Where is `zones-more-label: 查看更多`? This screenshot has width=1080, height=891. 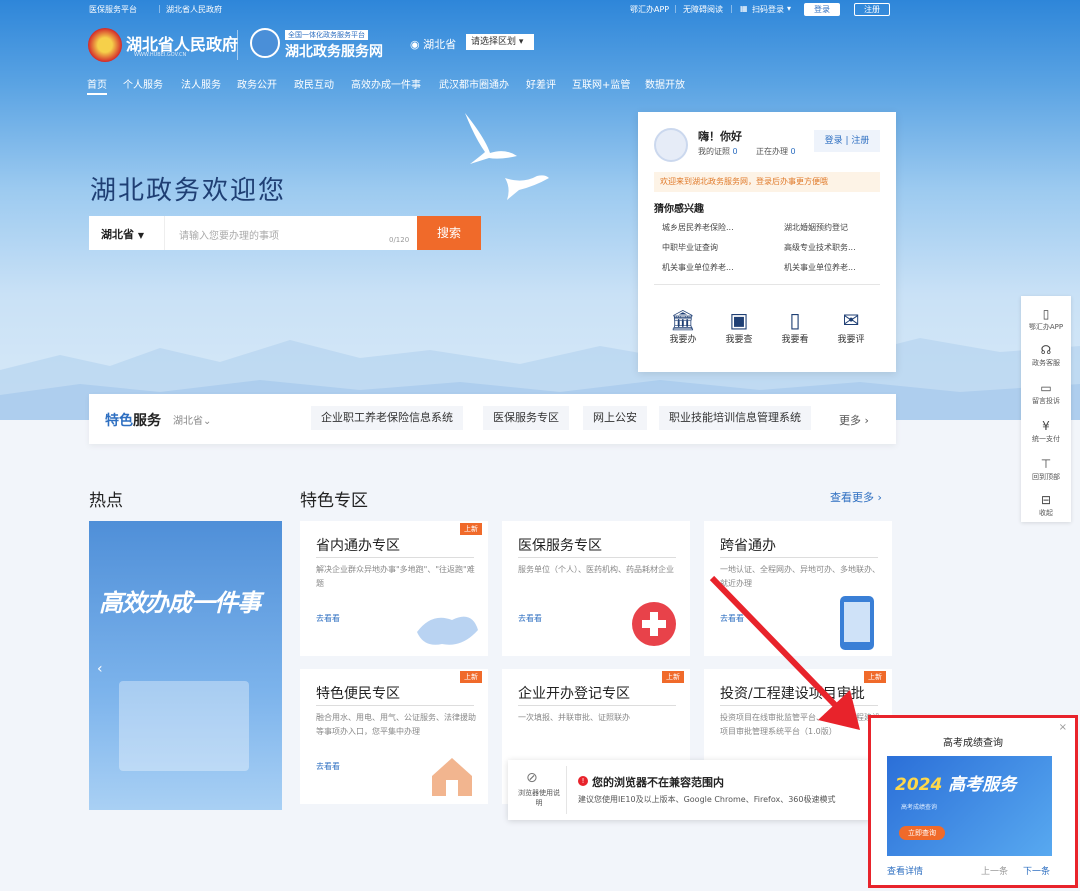
zones-more-label: 查看更多 is located at coordinates (852, 497).